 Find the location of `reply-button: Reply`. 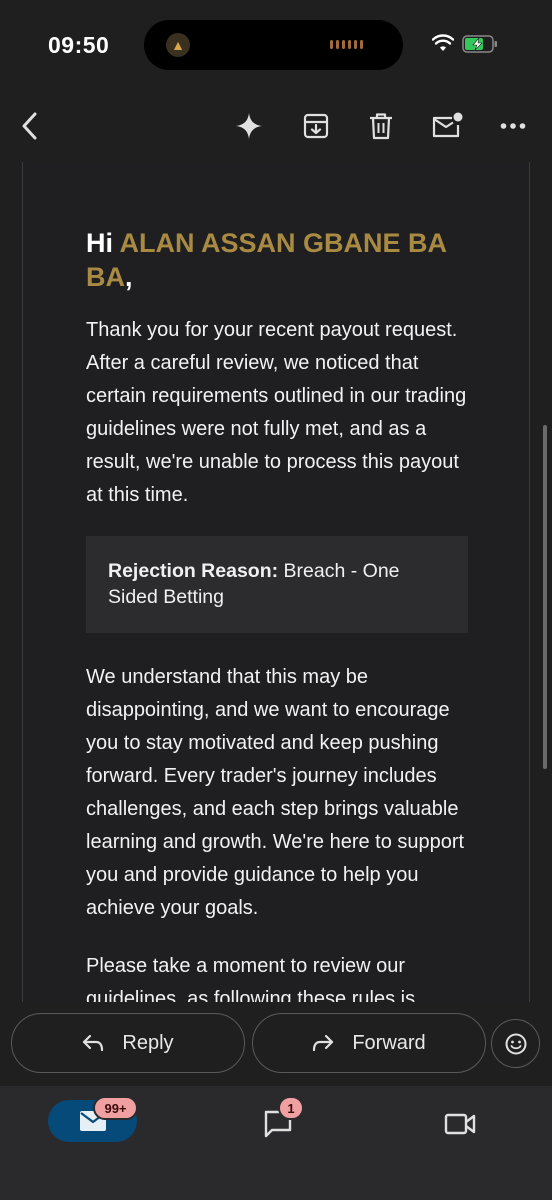

reply-button: Reply is located at coordinates (128, 1043).